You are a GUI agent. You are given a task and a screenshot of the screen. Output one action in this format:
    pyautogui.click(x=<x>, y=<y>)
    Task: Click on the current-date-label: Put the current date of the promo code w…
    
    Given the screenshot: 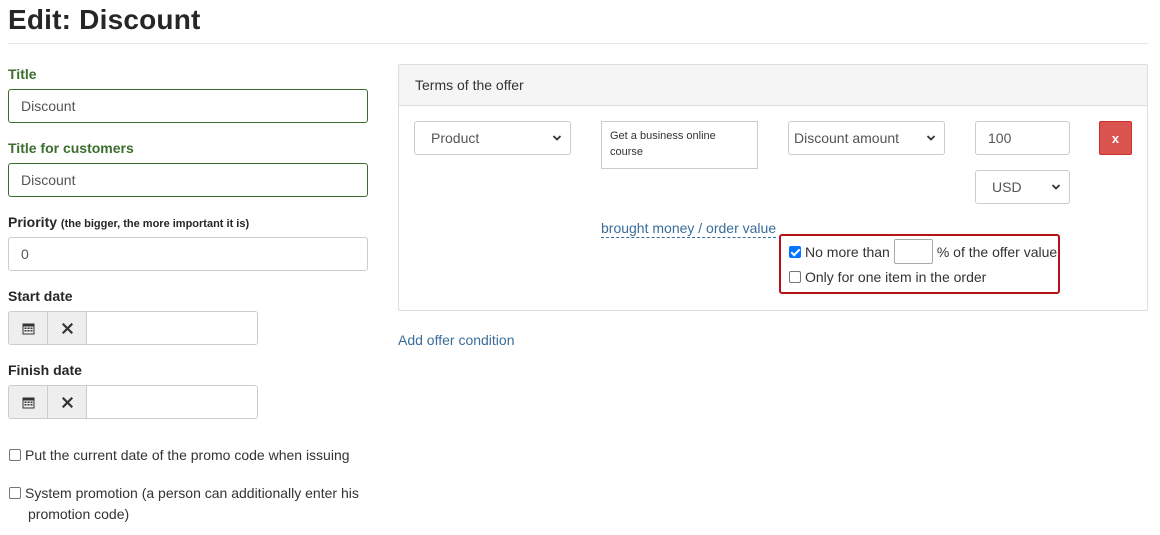 What is the action you would take?
    pyautogui.click(x=187, y=455)
    